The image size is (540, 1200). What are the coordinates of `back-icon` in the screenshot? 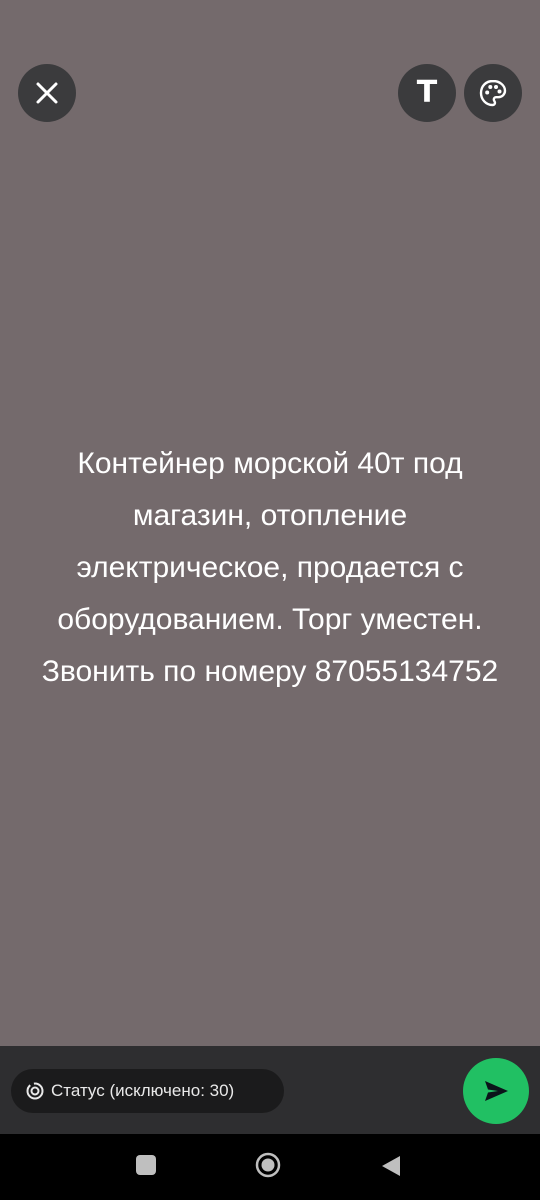 It's located at (391, 1166).